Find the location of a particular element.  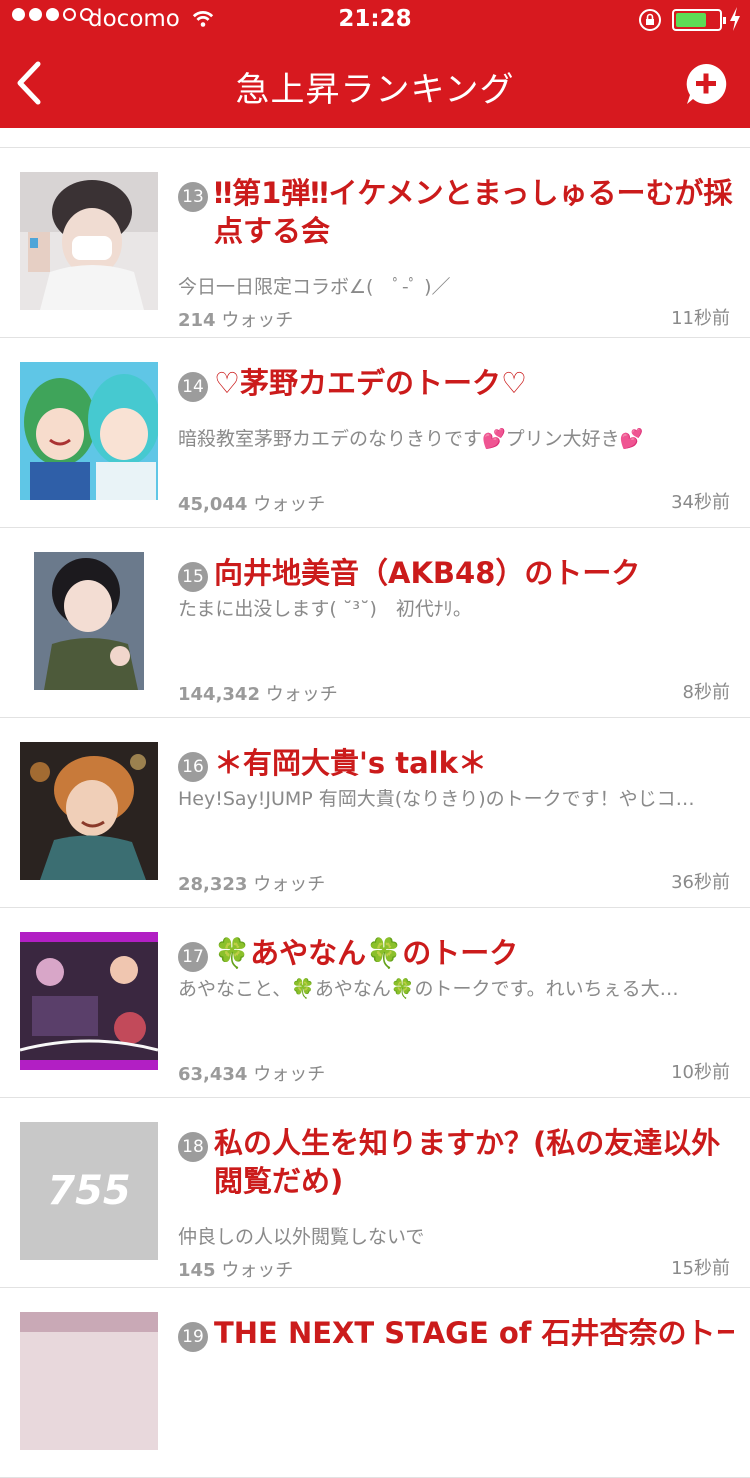

watch-count: 145 ウォッチ is located at coordinates (236, 1270).